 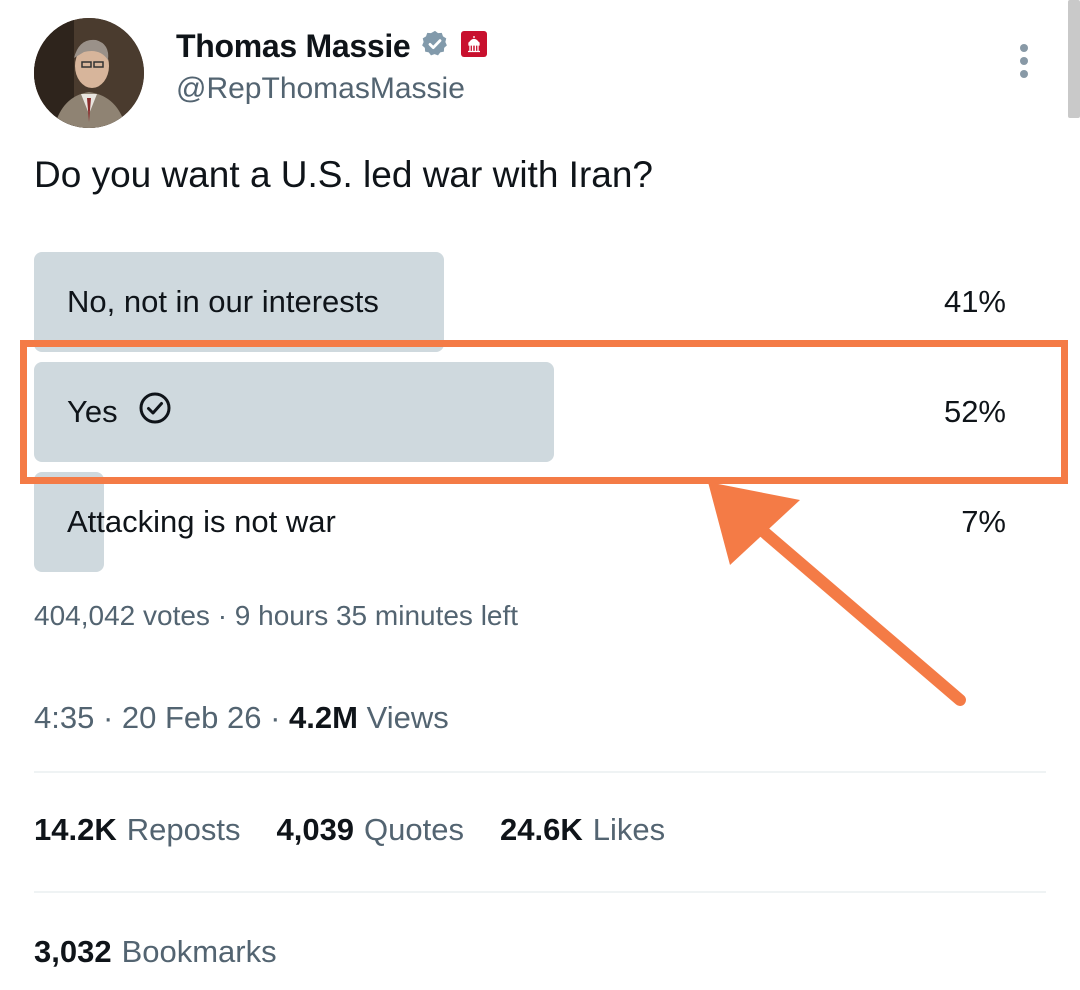 I want to click on more-options-icon, so click(x=1024, y=62).